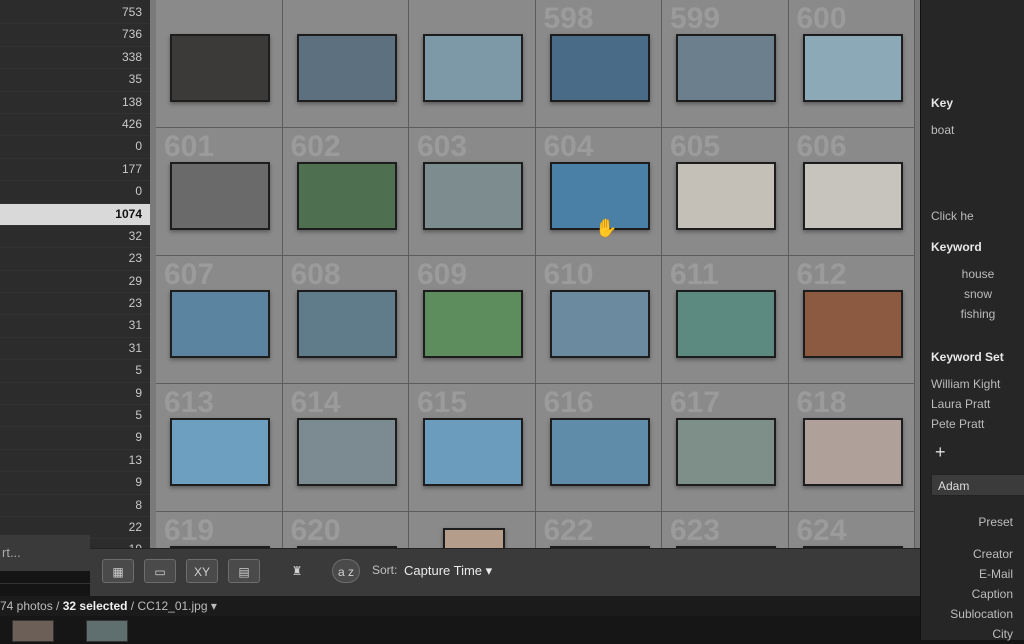 The height and width of the screenshot is (644, 1024). I want to click on click-here-text: Click he, so click(977, 216).